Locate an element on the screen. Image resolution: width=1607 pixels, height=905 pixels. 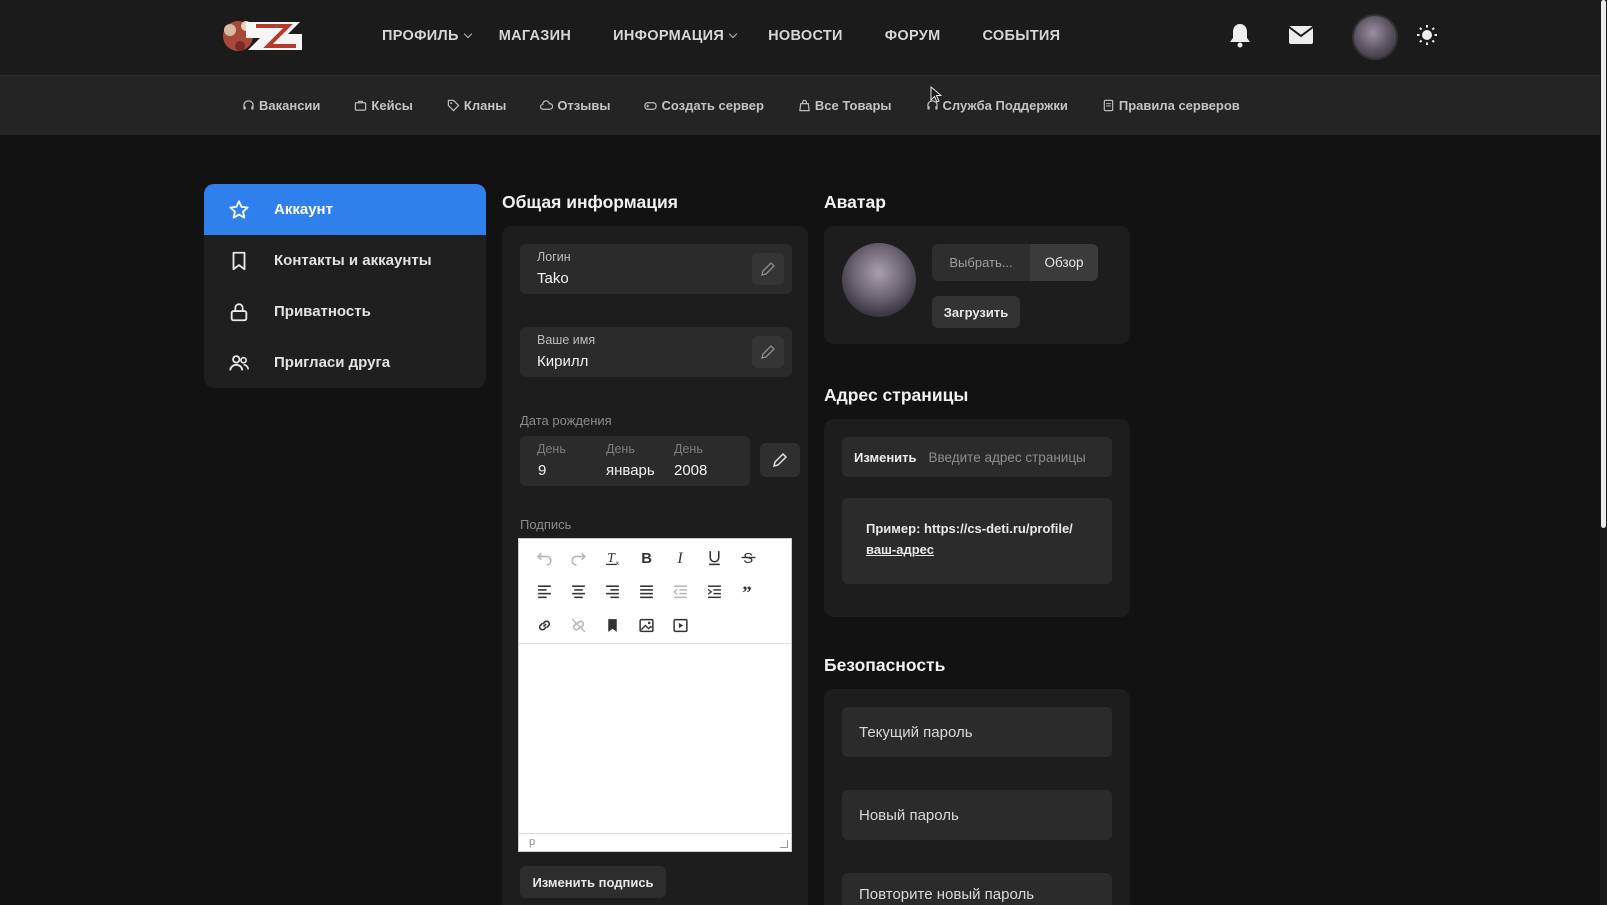
nav-news-label: НОВОСТИ is located at coordinates (805, 36).